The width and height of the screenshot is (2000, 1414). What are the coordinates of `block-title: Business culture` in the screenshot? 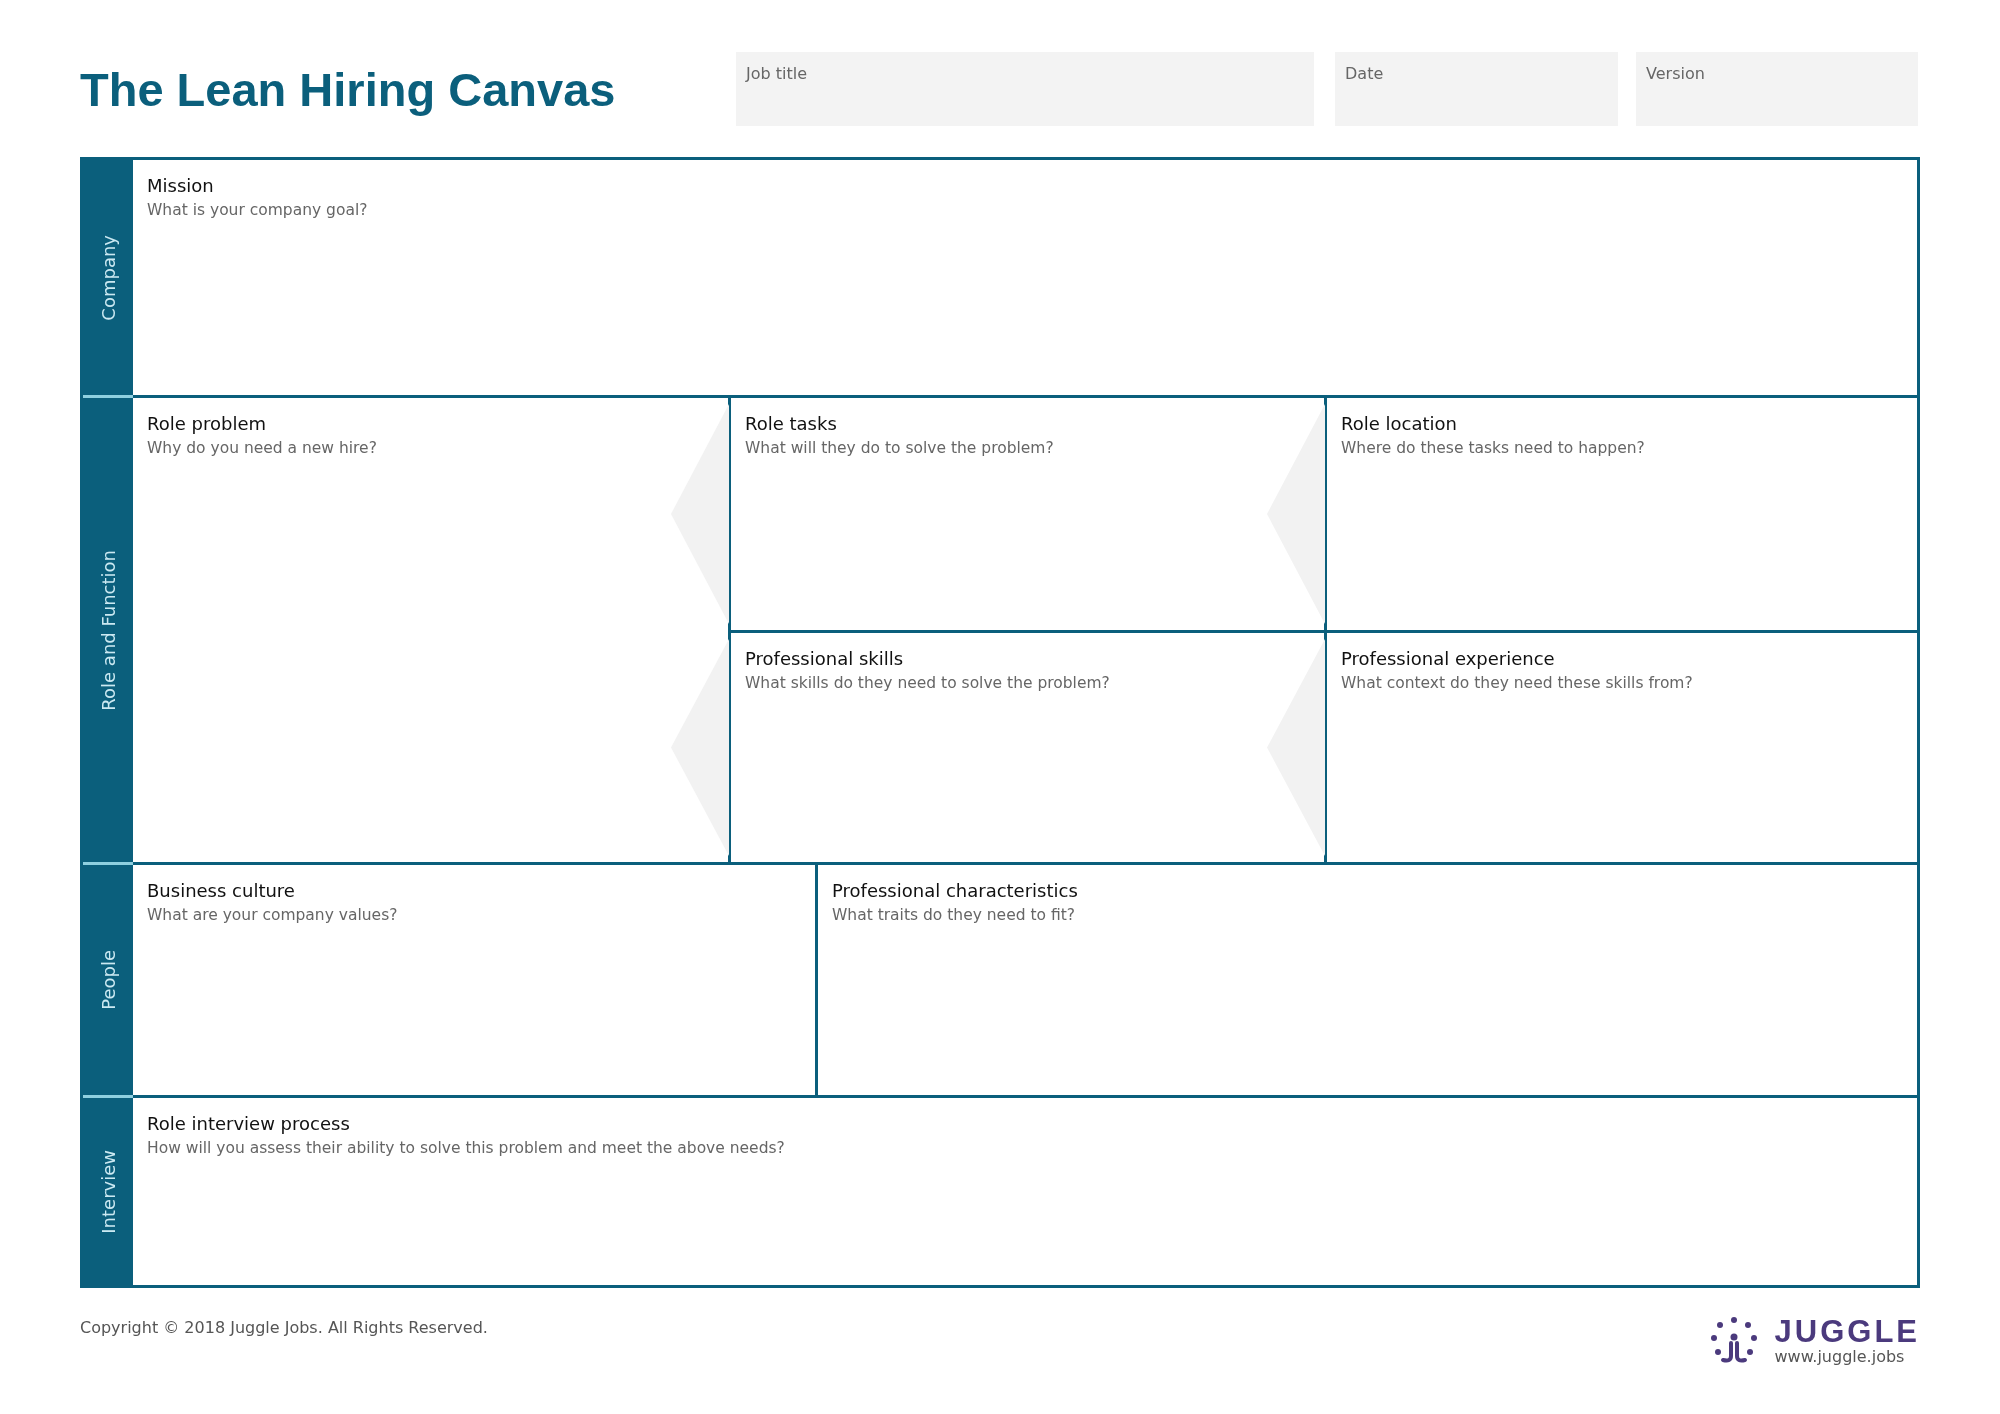 It's located at (221, 891).